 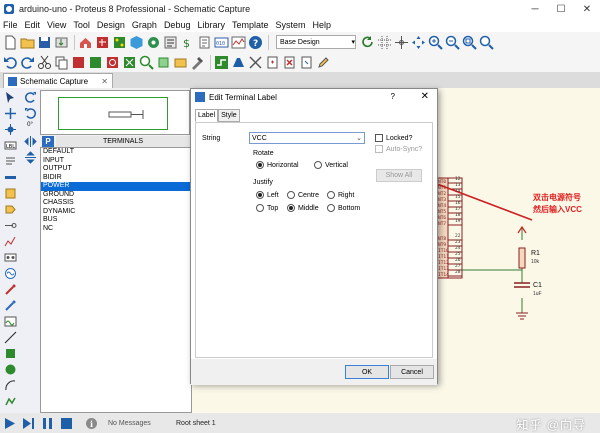 I want to click on maximize-icon: ☐, so click(x=561, y=9).